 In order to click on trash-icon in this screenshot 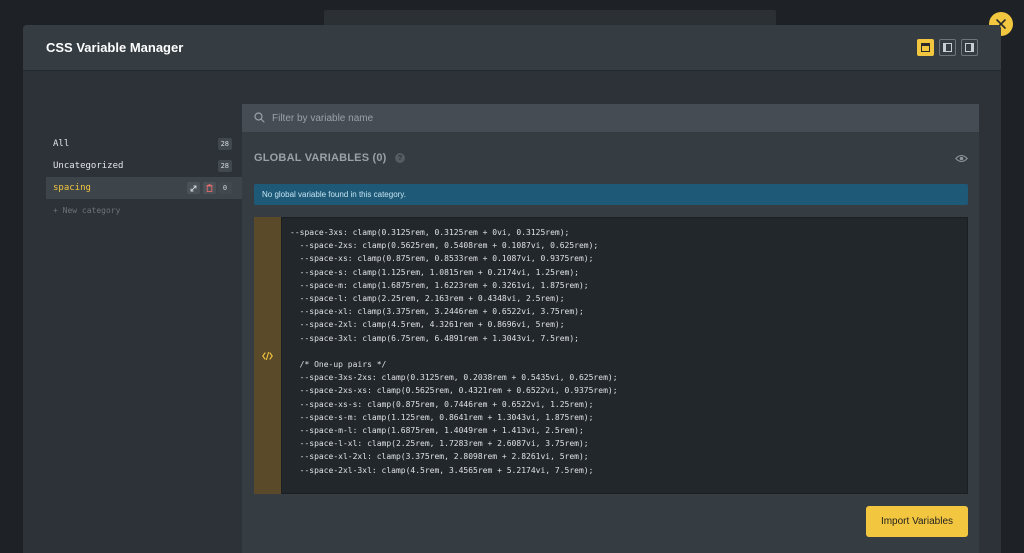, I will do `click(209, 188)`.